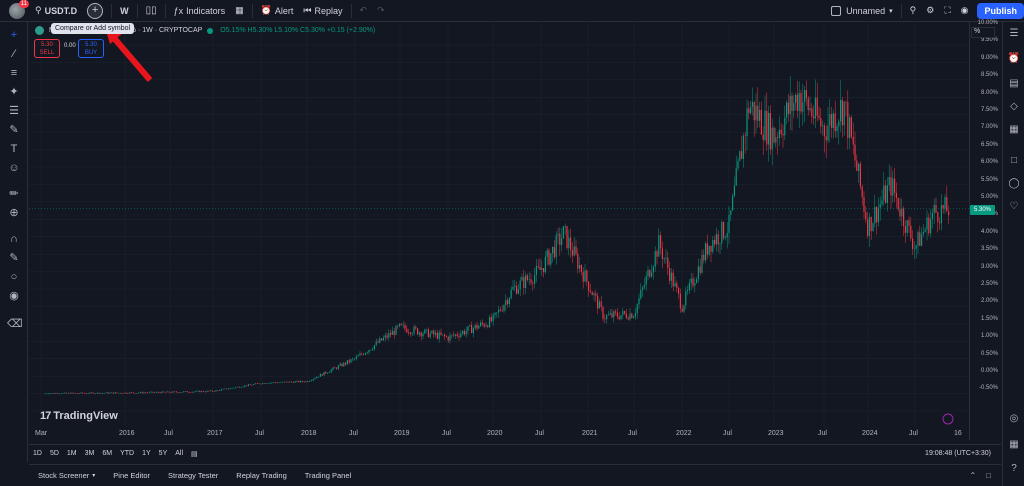 The image size is (1024, 486). Describe the element at coordinates (14, 258) in the screenshot. I see `stay-drawing-icon: ✎` at that location.